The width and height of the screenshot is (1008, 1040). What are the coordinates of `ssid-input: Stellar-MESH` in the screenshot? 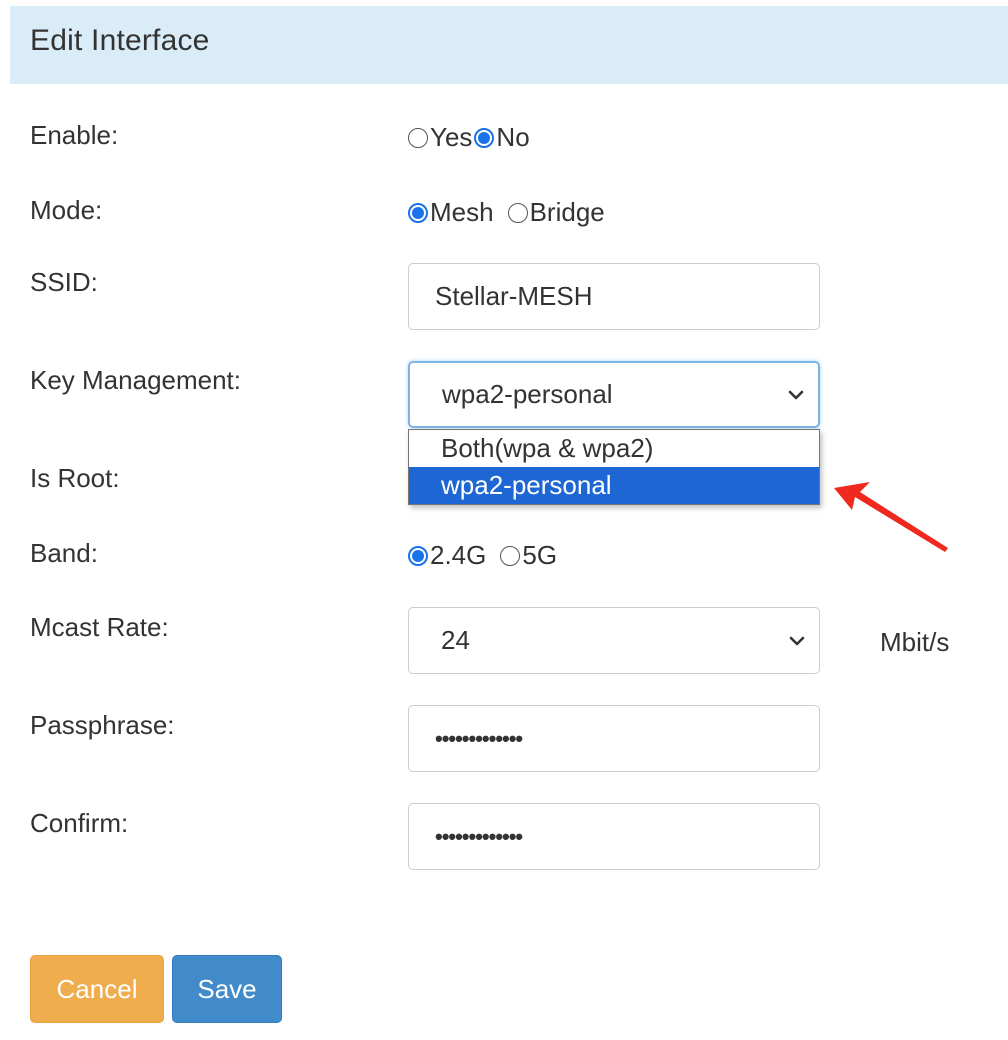 It's located at (614, 296).